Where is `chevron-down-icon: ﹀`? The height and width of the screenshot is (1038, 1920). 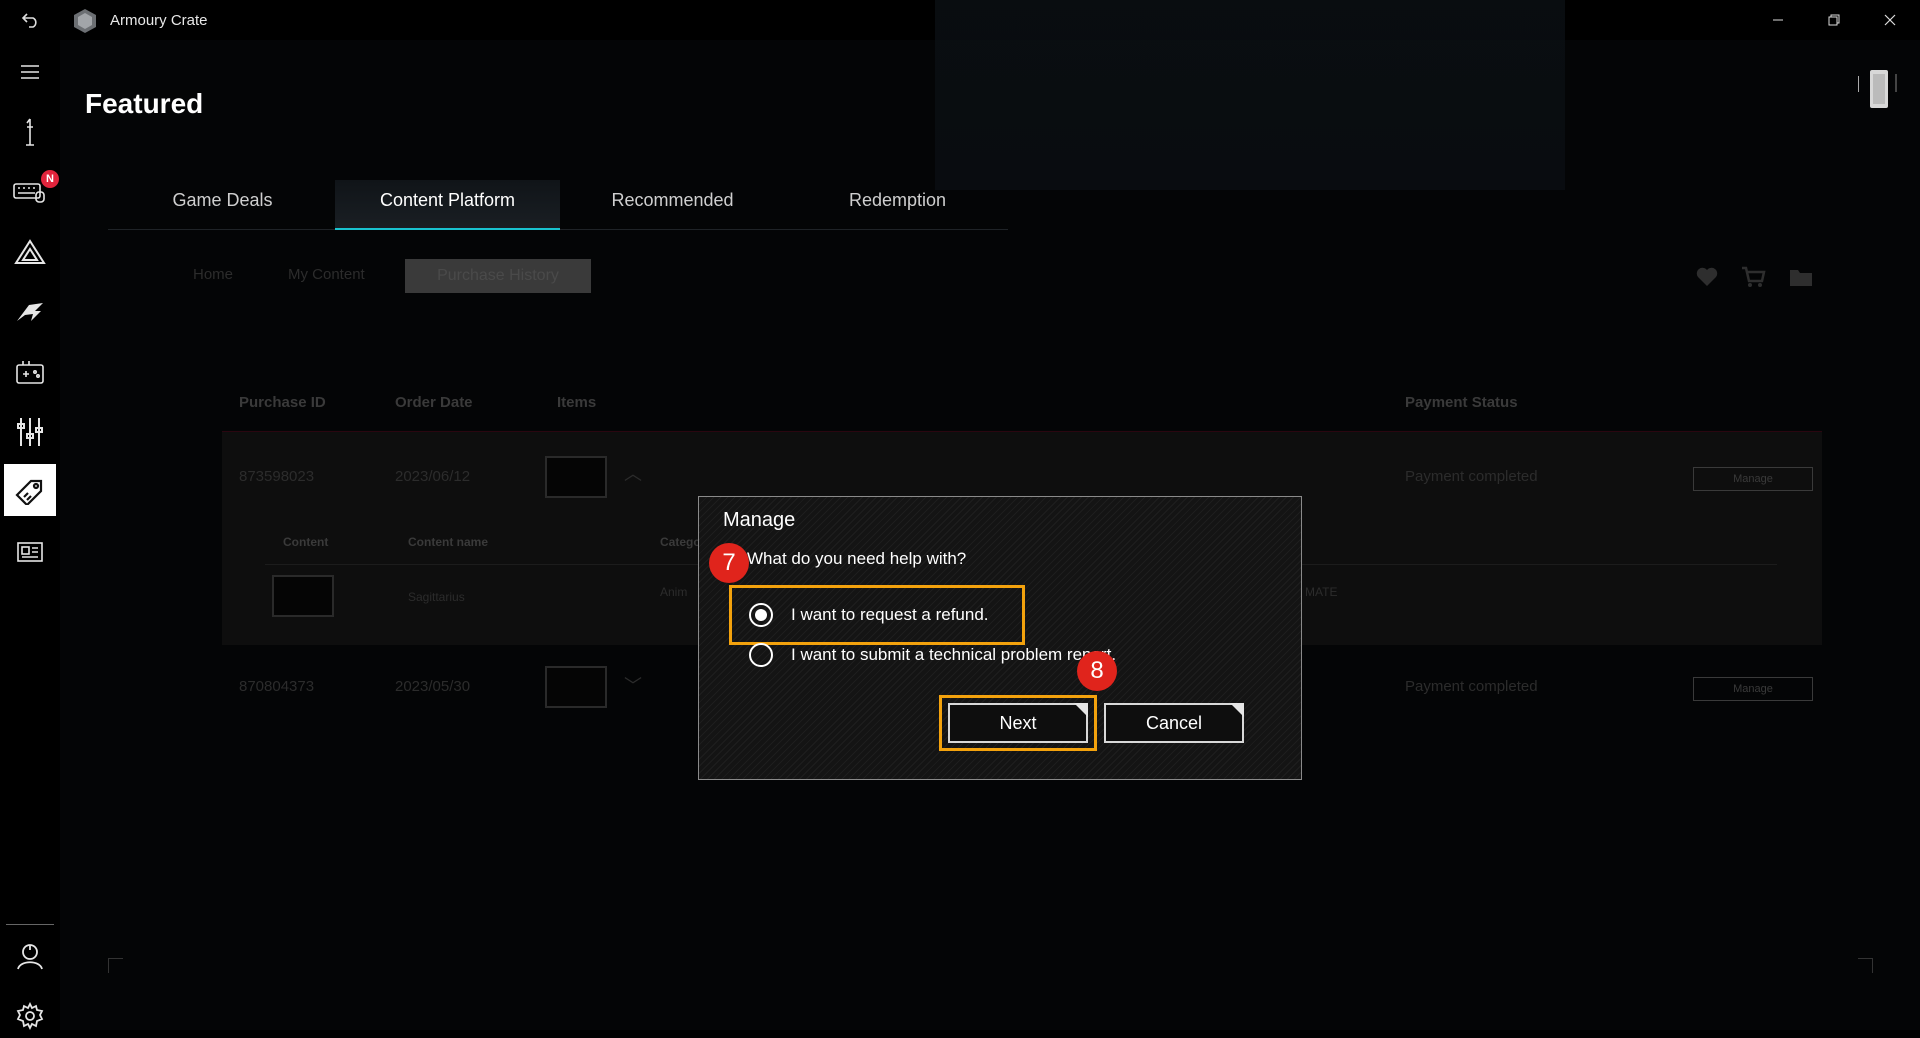
chevron-down-icon: ﹀ is located at coordinates (633, 686).